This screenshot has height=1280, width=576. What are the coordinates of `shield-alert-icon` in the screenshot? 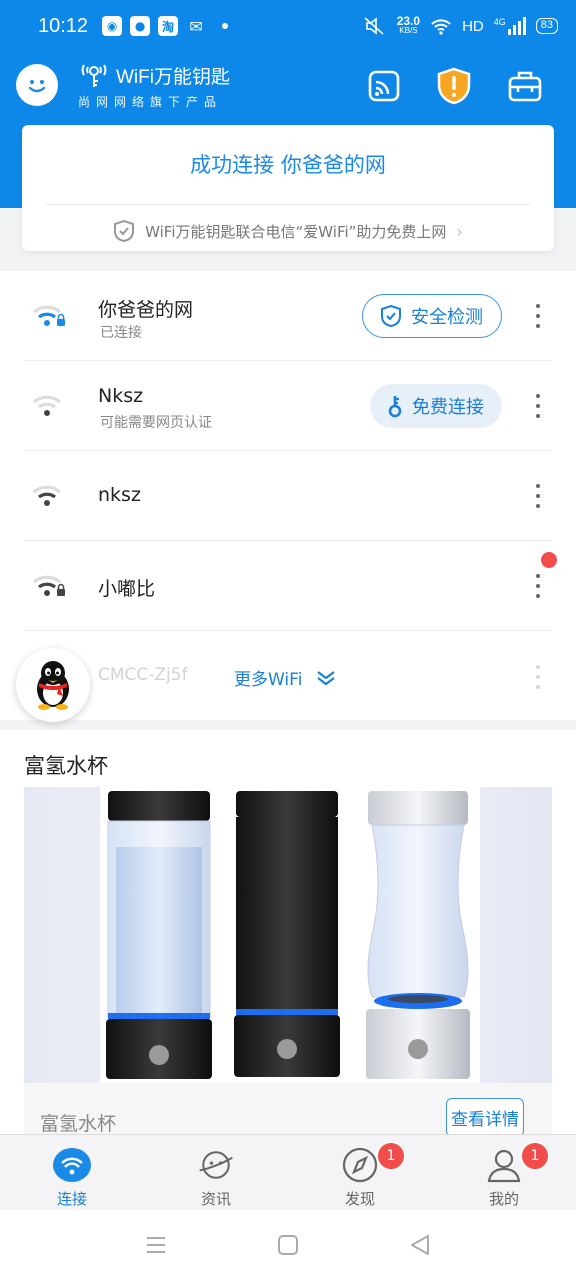 It's located at (454, 86).